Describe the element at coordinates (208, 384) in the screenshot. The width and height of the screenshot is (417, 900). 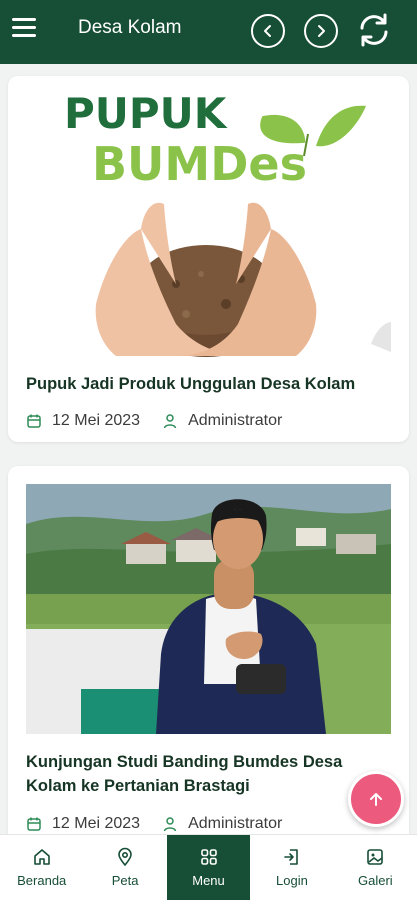
I see `article-title: Pupuk Jadi Produk Unggulan Desa Kolam` at that location.